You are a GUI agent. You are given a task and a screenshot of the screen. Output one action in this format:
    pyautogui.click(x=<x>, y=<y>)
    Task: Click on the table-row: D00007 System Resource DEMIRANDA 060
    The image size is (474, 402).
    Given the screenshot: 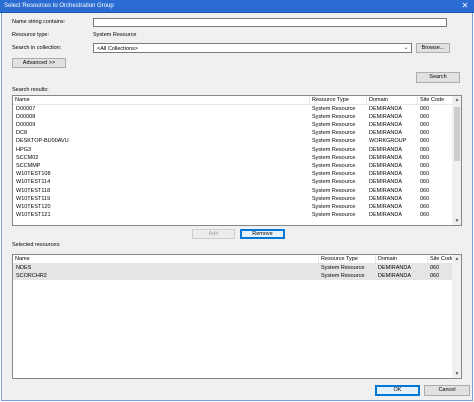 What is the action you would take?
    pyautogui.click(x=233, y=109)
    